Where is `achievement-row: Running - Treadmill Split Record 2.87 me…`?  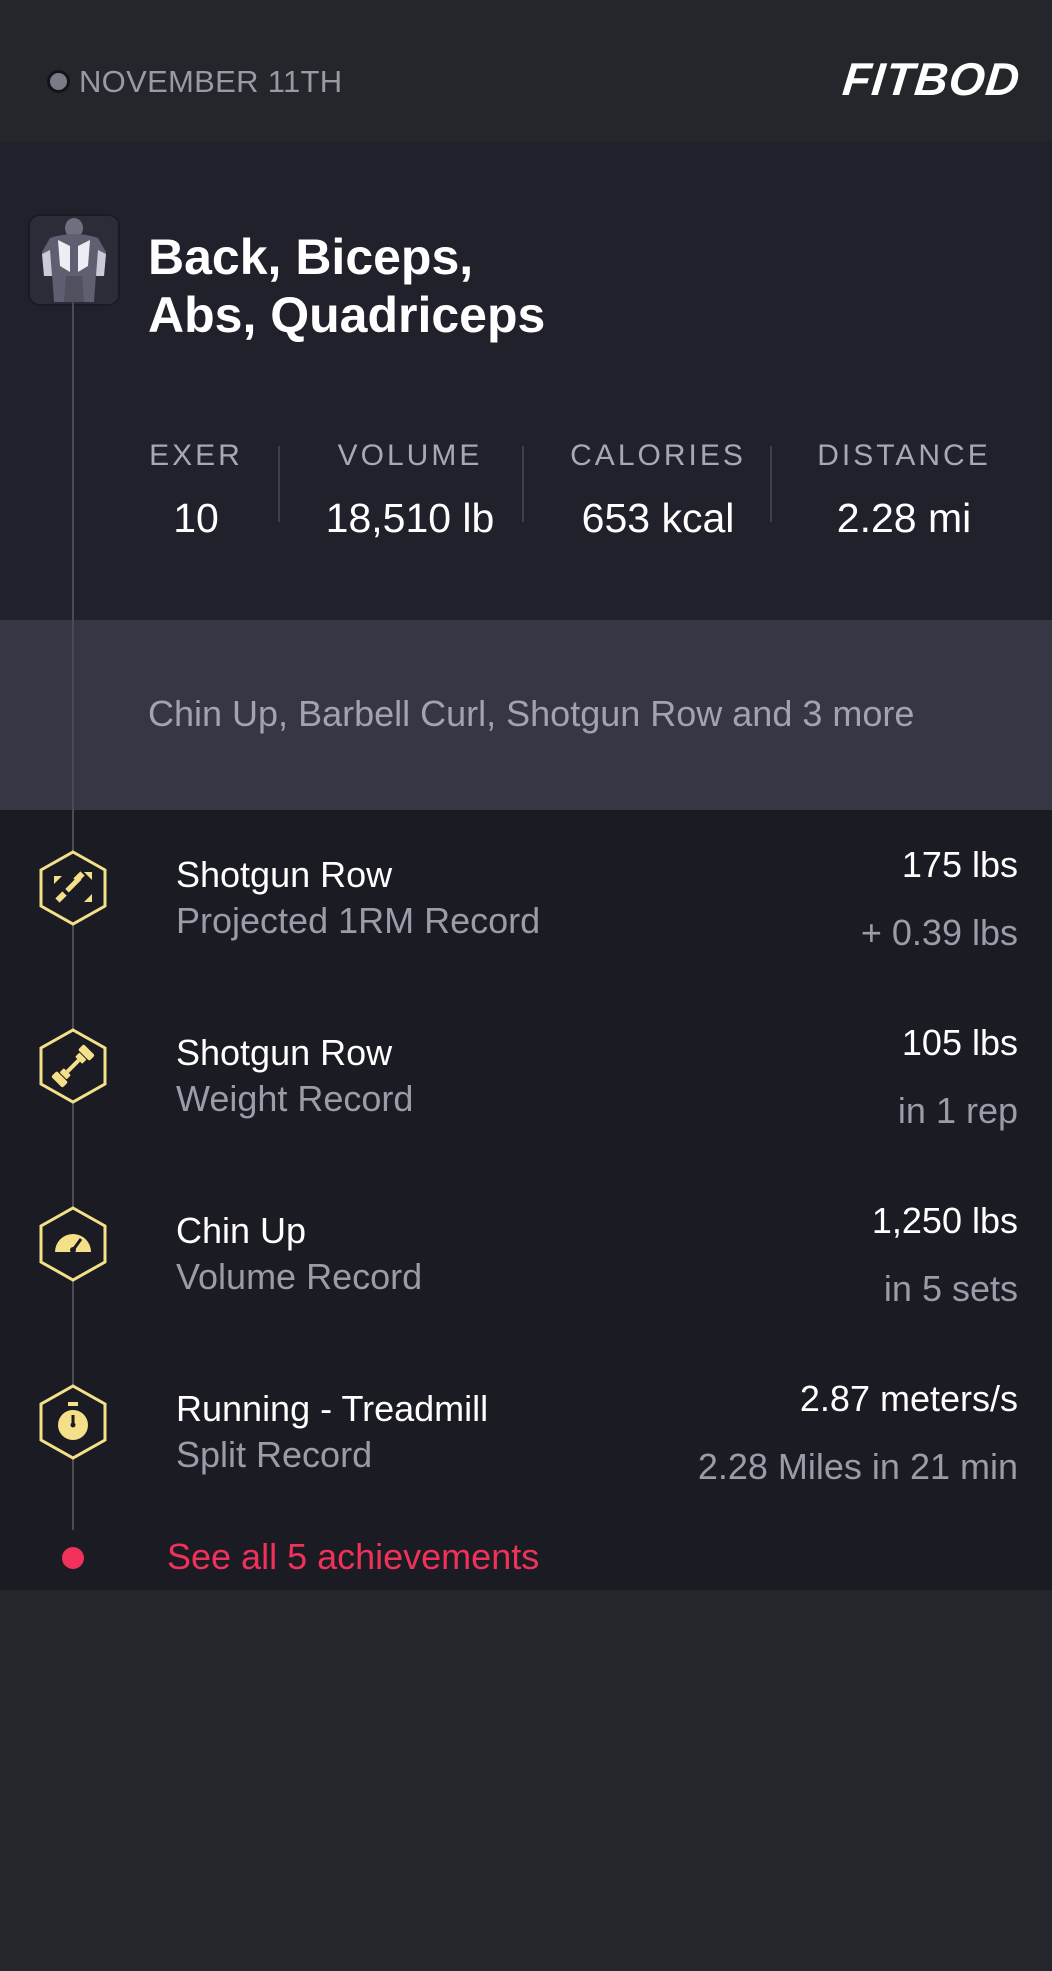 achievement-row: Running - Treadmill Split Record 2.87 me… is located at coordinates (526, 1437).